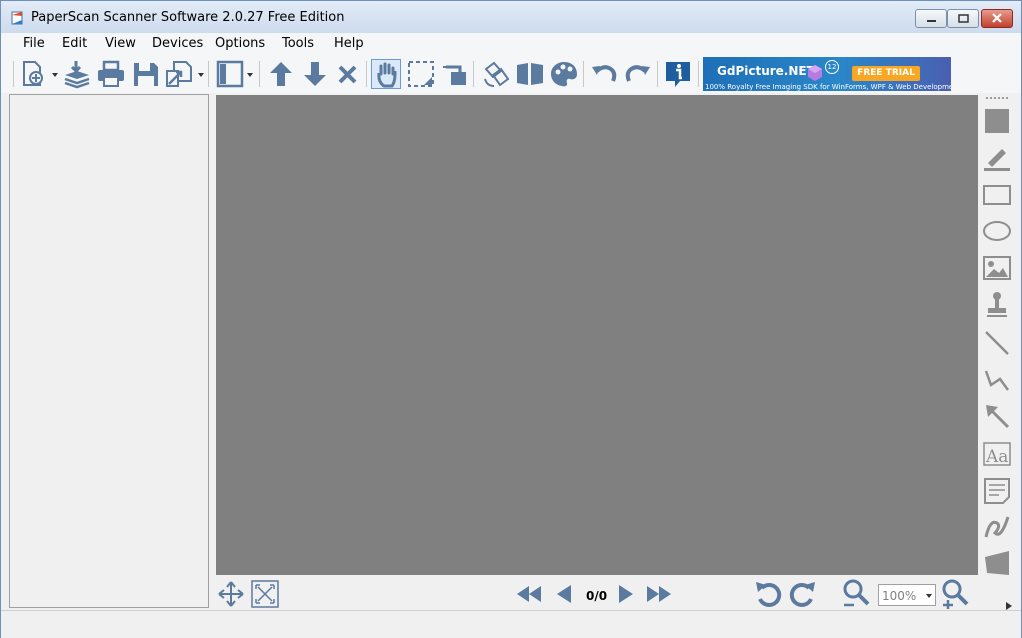 This screenshot has width=1022, height=638. I want to click on rotate-right-button, so click(803, 594).